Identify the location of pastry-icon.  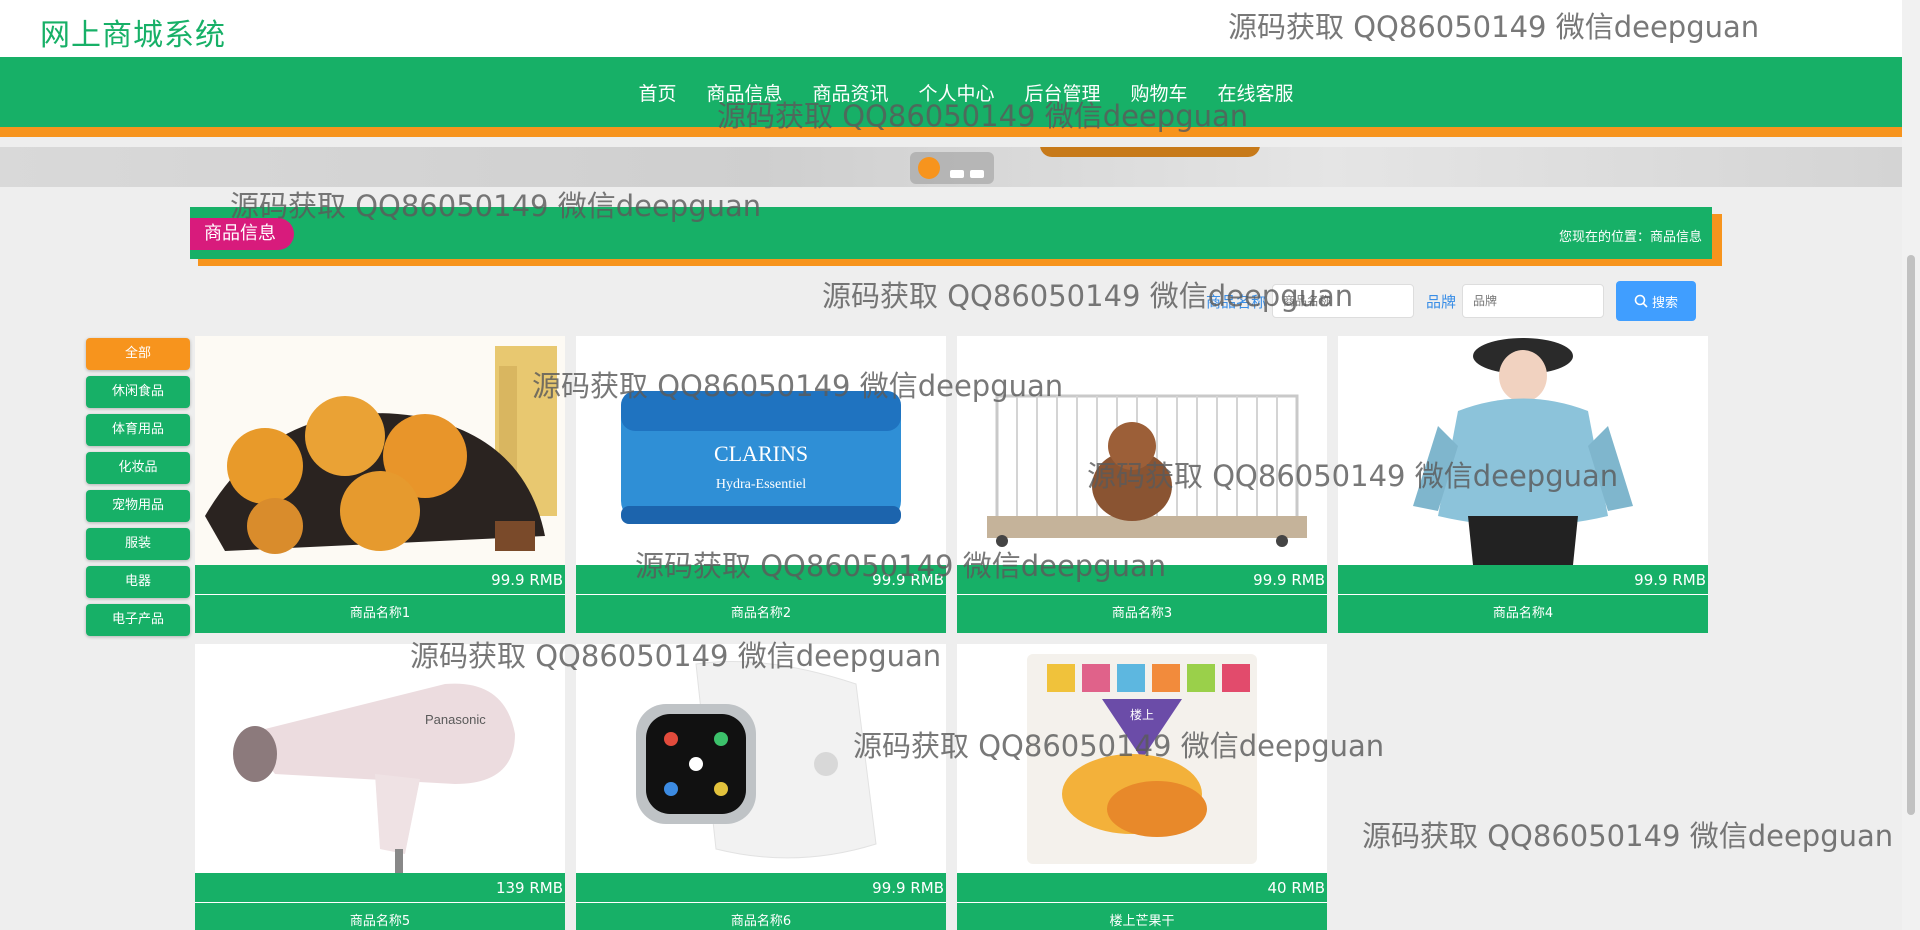
(380, 450).